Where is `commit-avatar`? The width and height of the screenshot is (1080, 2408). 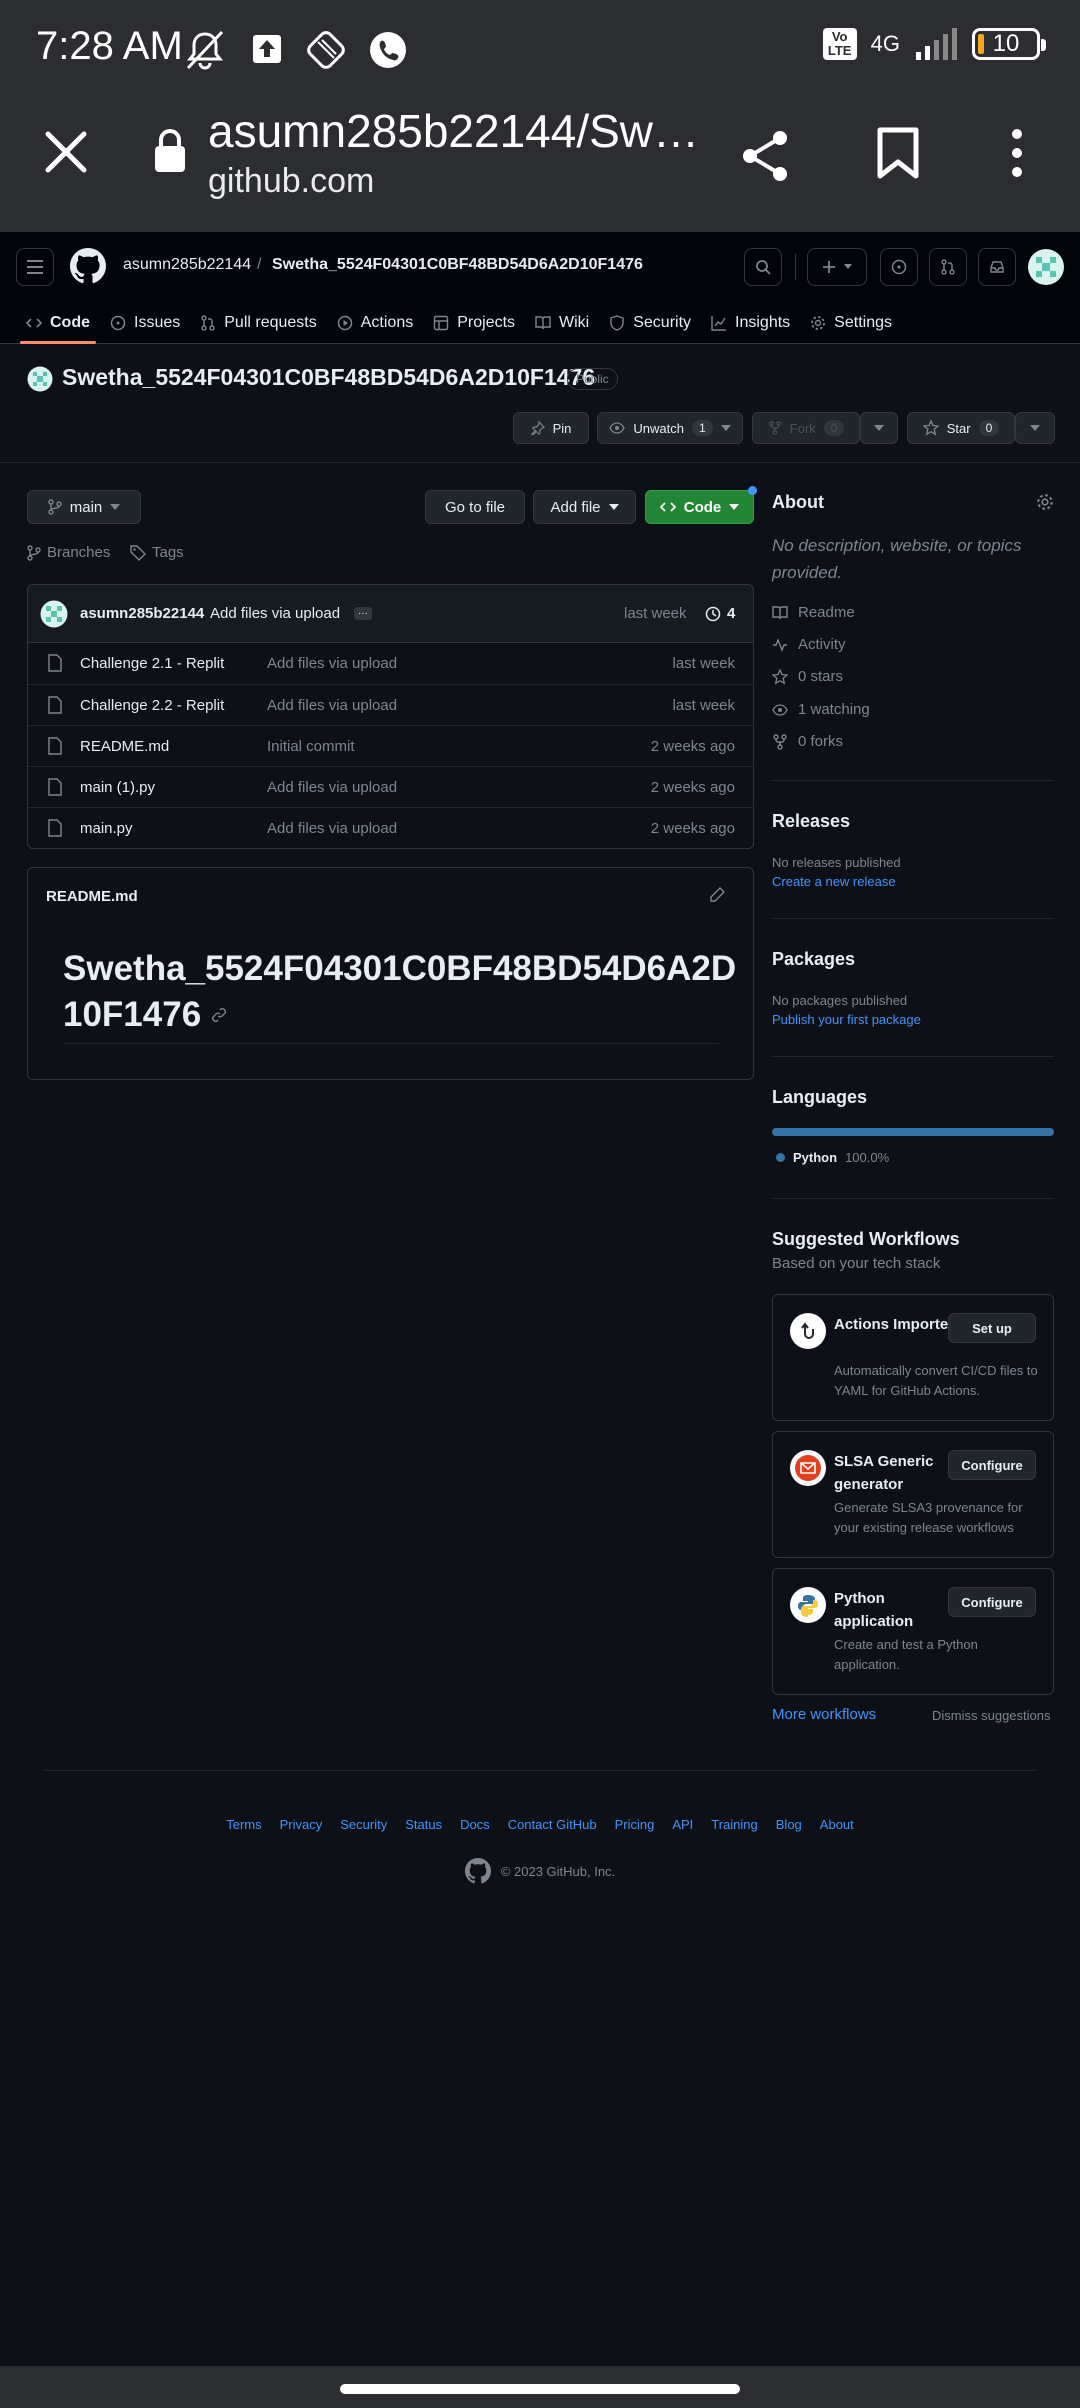
commit-avatar is located at coordinates (54, 614).